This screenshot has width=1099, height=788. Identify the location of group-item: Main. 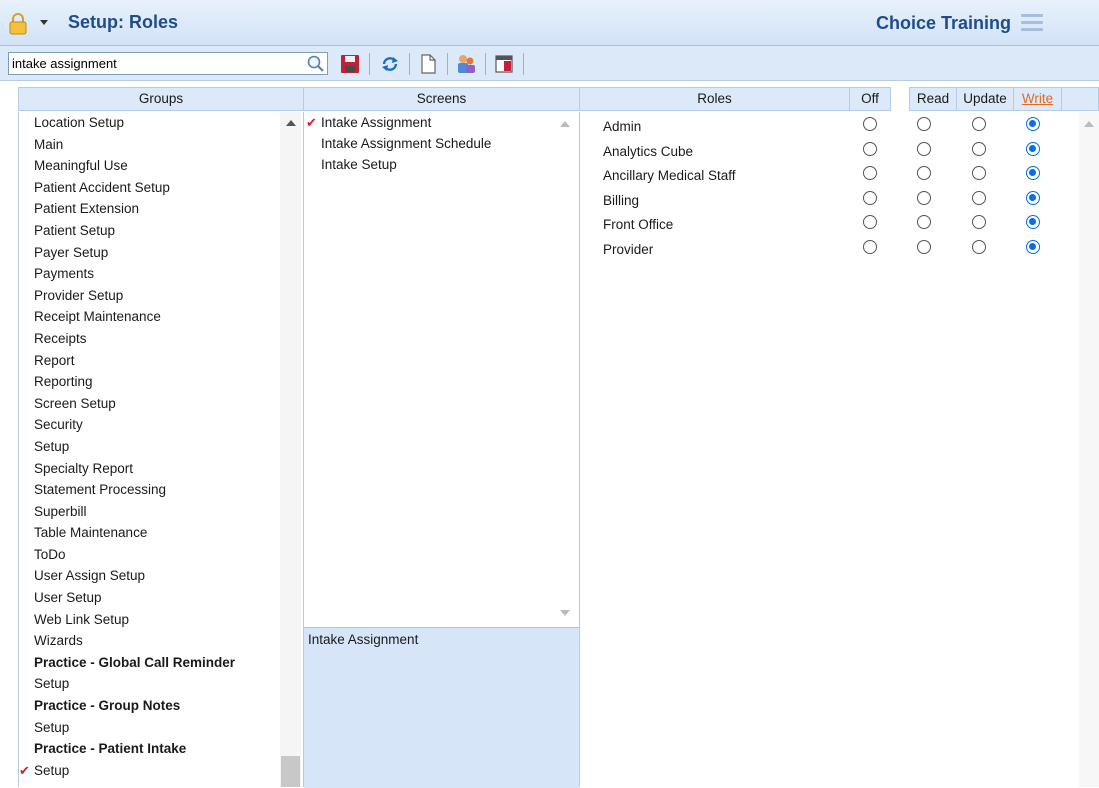
(149, 145).